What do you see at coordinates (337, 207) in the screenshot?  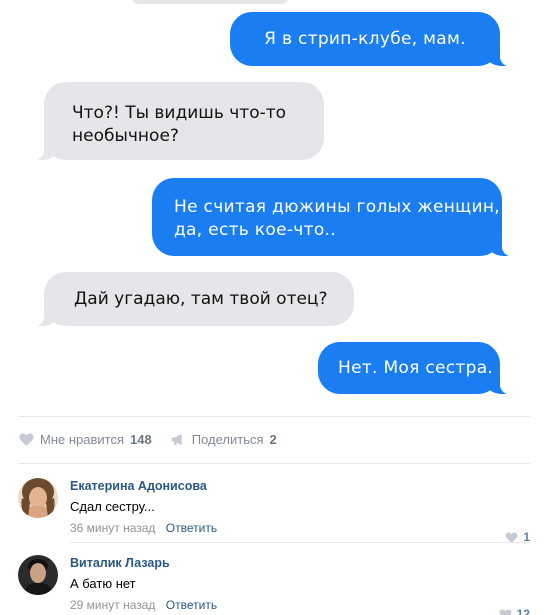 I see `message-text-line: Не считая дюжины голых женщин,` at bounding box center [337, 207].